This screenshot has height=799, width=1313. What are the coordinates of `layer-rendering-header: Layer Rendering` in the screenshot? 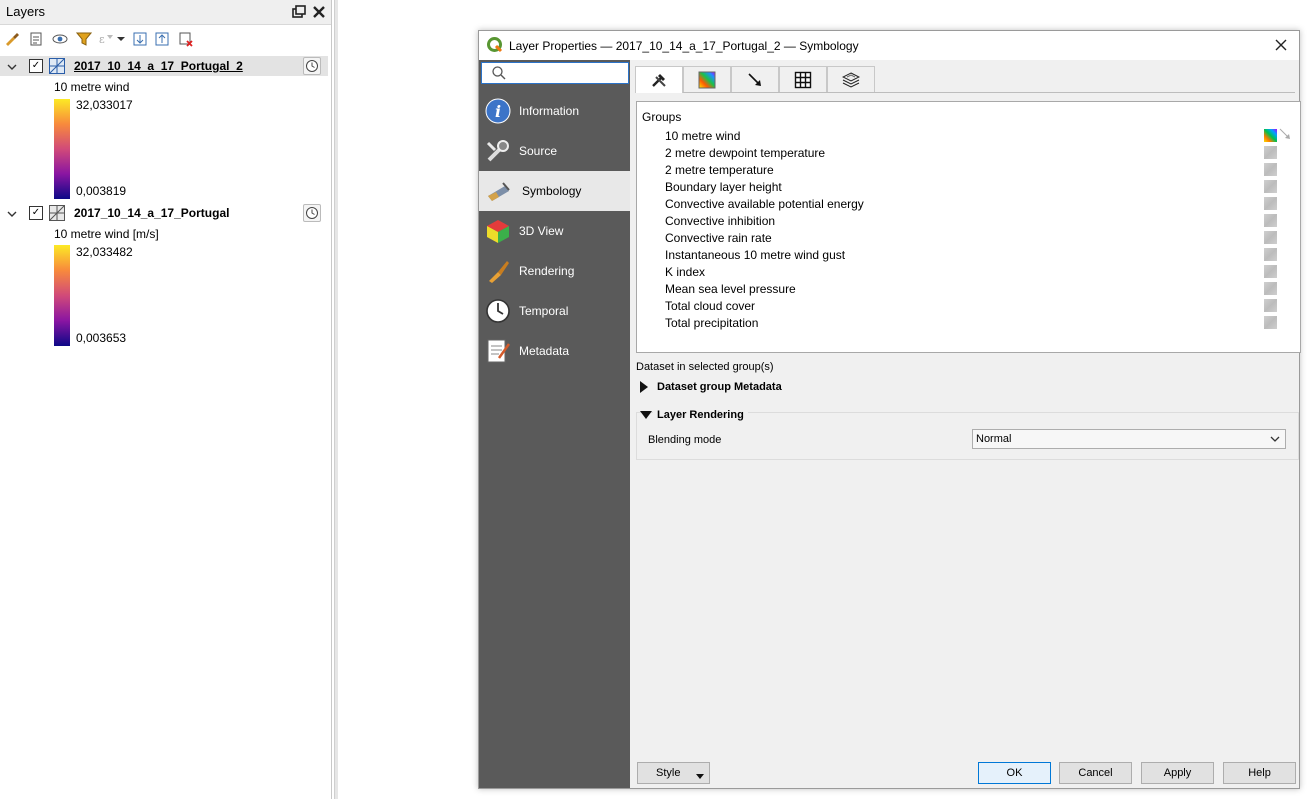 It's located at (700, 415).